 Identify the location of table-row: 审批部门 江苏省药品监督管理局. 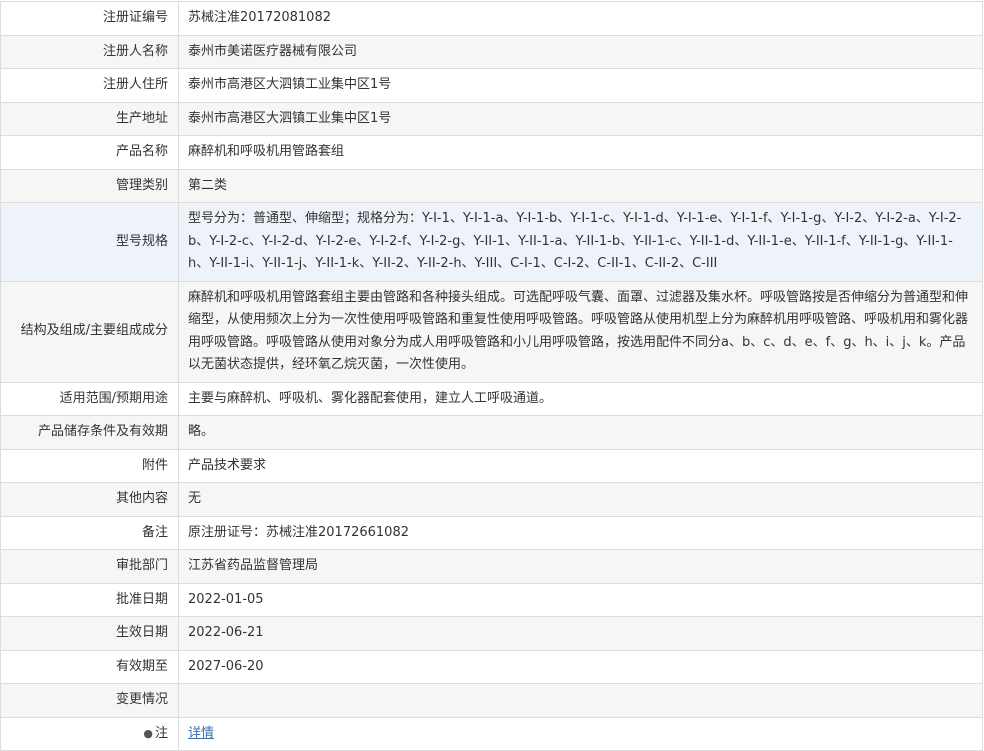
(491, 566).